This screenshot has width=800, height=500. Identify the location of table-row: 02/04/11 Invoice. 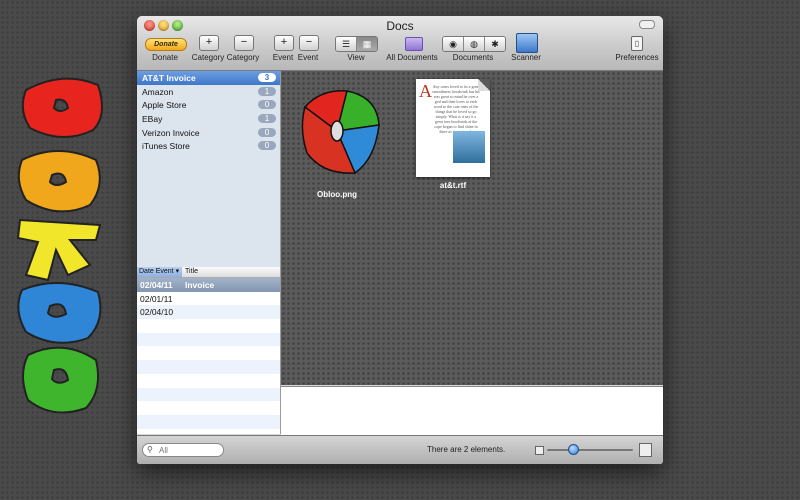
(208, 285).